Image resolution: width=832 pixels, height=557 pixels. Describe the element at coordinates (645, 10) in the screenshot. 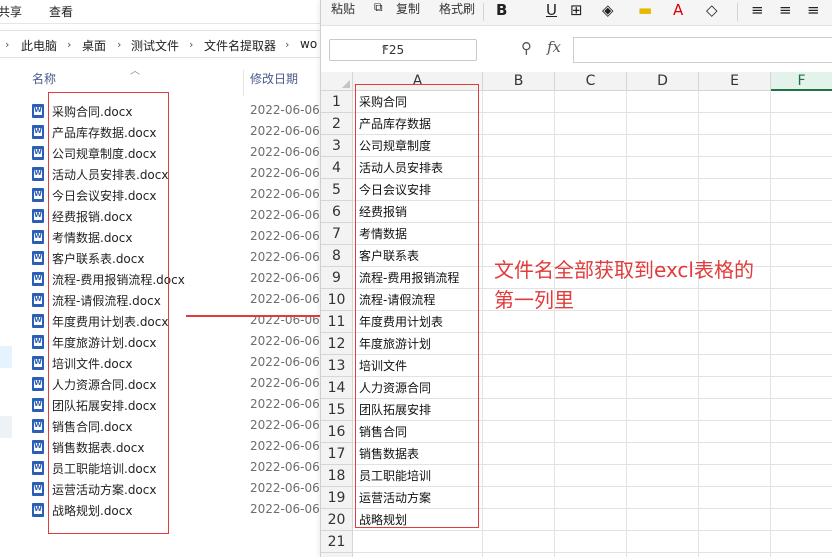

I see `highlight-color-icon: ▬` at that location.